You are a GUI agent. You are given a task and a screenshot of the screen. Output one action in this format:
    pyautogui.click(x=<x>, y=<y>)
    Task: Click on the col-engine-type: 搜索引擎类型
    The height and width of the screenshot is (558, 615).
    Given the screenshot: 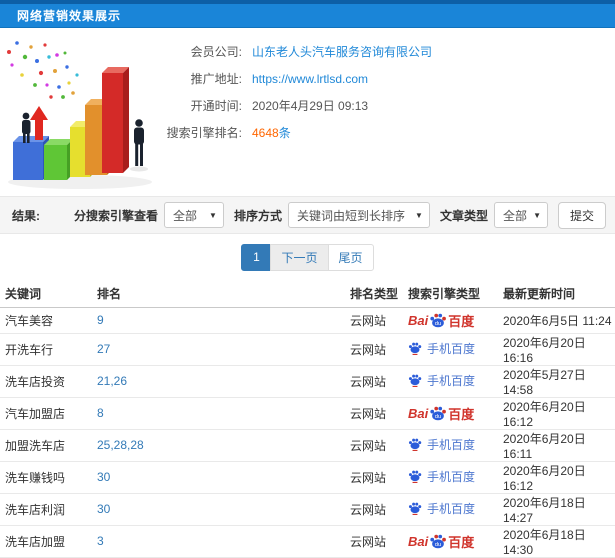 What is the action you would take?
    pyautogui.click(x=450, y=294)
    